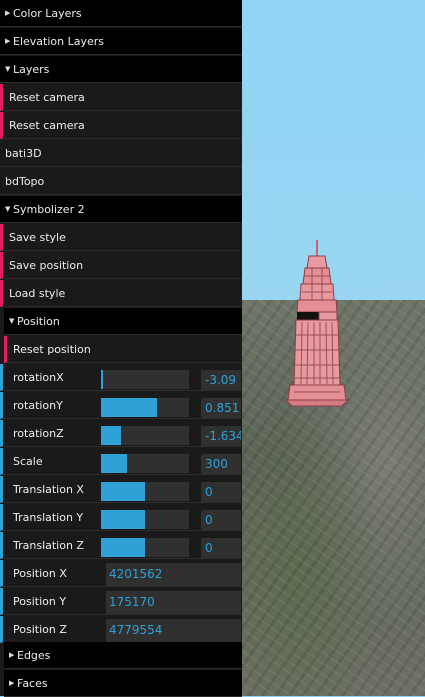  Describe the element at coordinates (121, 209) in the screenshot. I see `folder-symbolizer: ▼ Symbolizer 2` at that location.